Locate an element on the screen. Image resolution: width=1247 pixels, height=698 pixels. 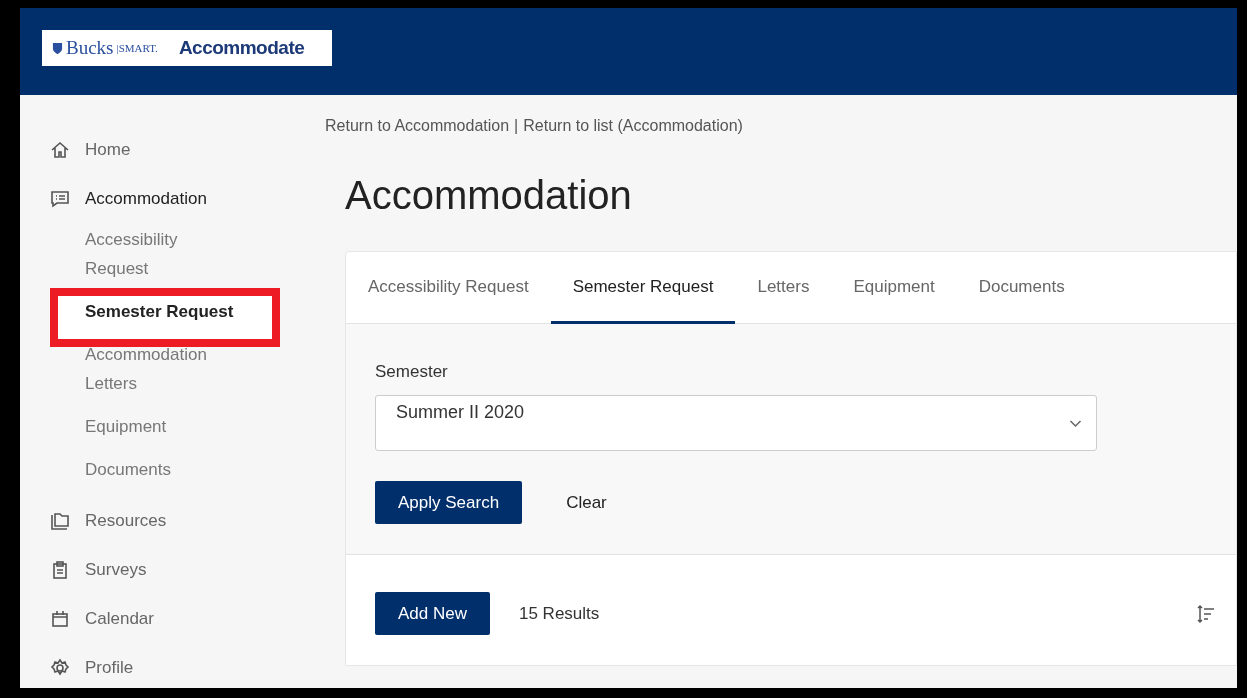
page-title: Accommodation is located at coordinates (489, 196).